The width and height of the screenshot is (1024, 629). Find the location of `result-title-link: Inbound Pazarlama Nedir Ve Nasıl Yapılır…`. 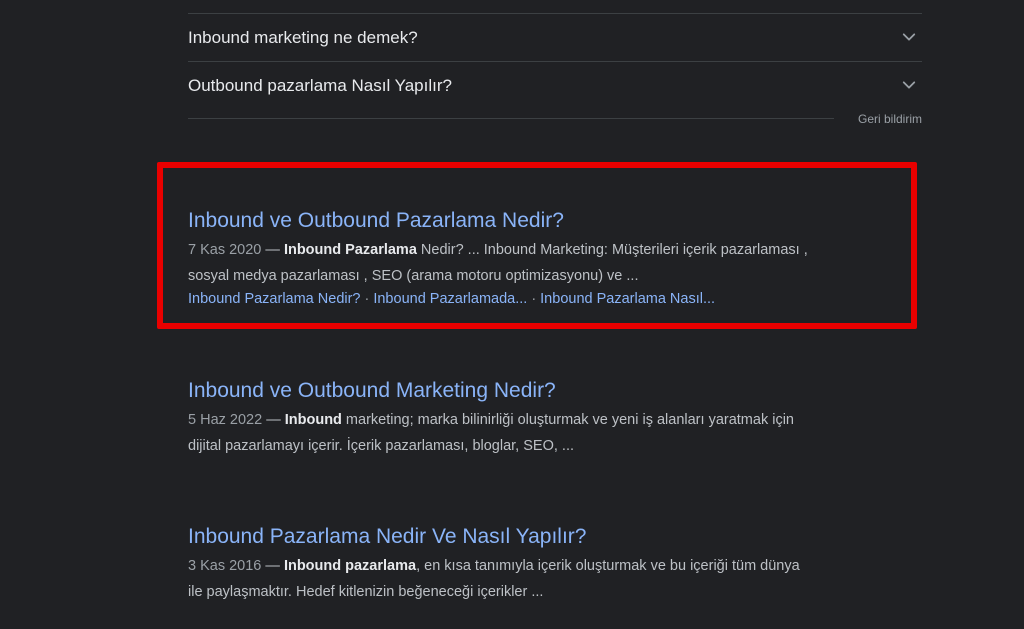

result-title-link: Inbound Pazarlama Nedir Ve Nasıl Yapılır… is located at coordinates (538, 537).